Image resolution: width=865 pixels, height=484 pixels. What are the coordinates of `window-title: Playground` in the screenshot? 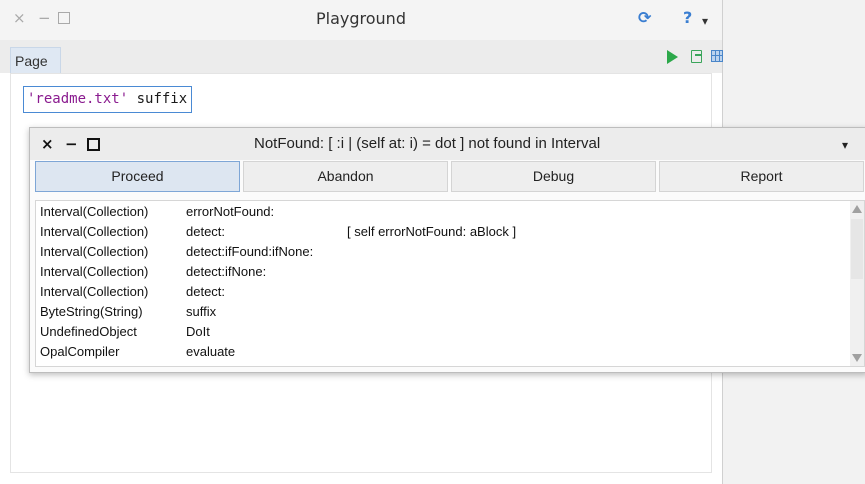 It's located at (361, 18).